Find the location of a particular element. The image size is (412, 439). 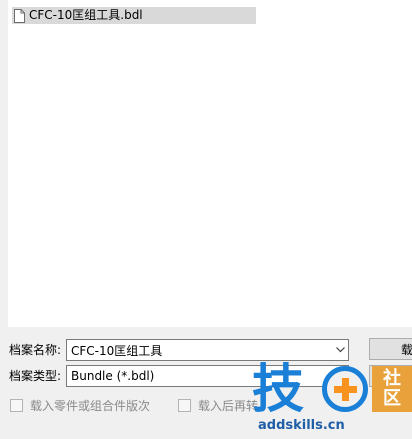

filename-label: 档案名称: is located at coordinates (35, 350).